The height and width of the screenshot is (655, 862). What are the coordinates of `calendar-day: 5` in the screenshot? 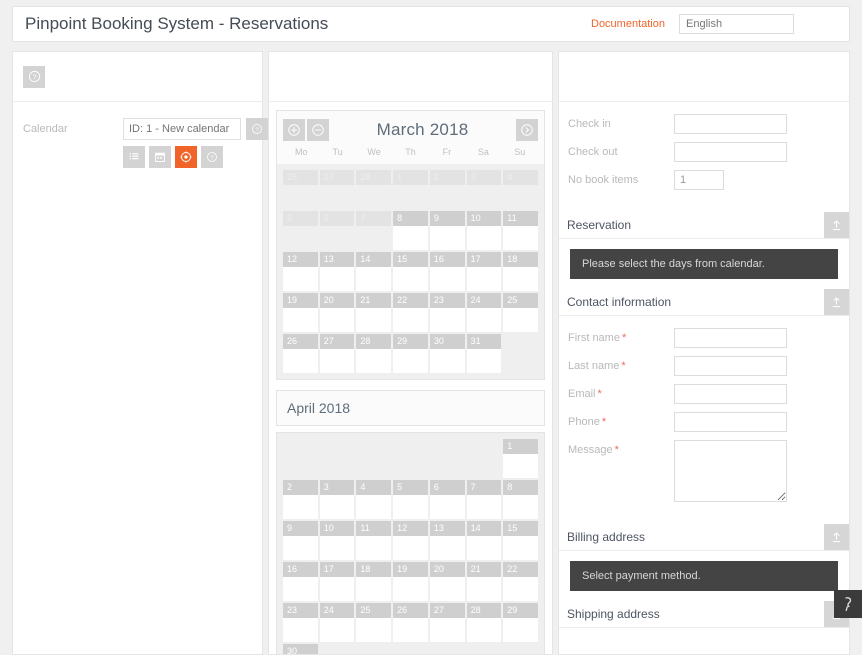 It's located at (410, 499).